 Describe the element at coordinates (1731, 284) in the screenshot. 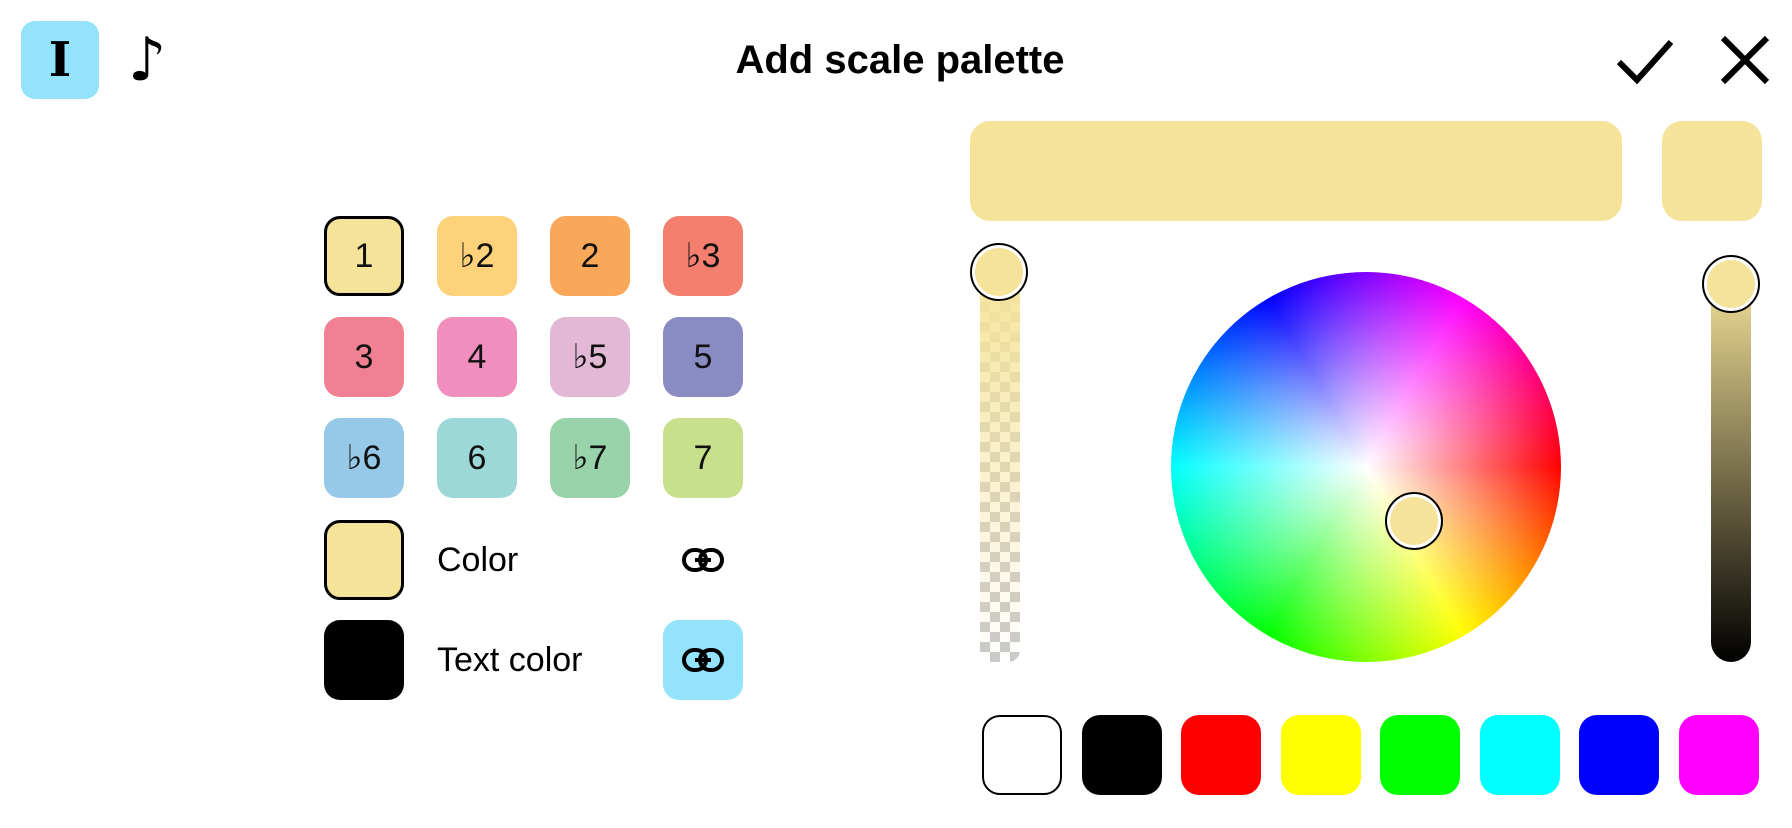

I see `brightness-slider-handle` at that location.